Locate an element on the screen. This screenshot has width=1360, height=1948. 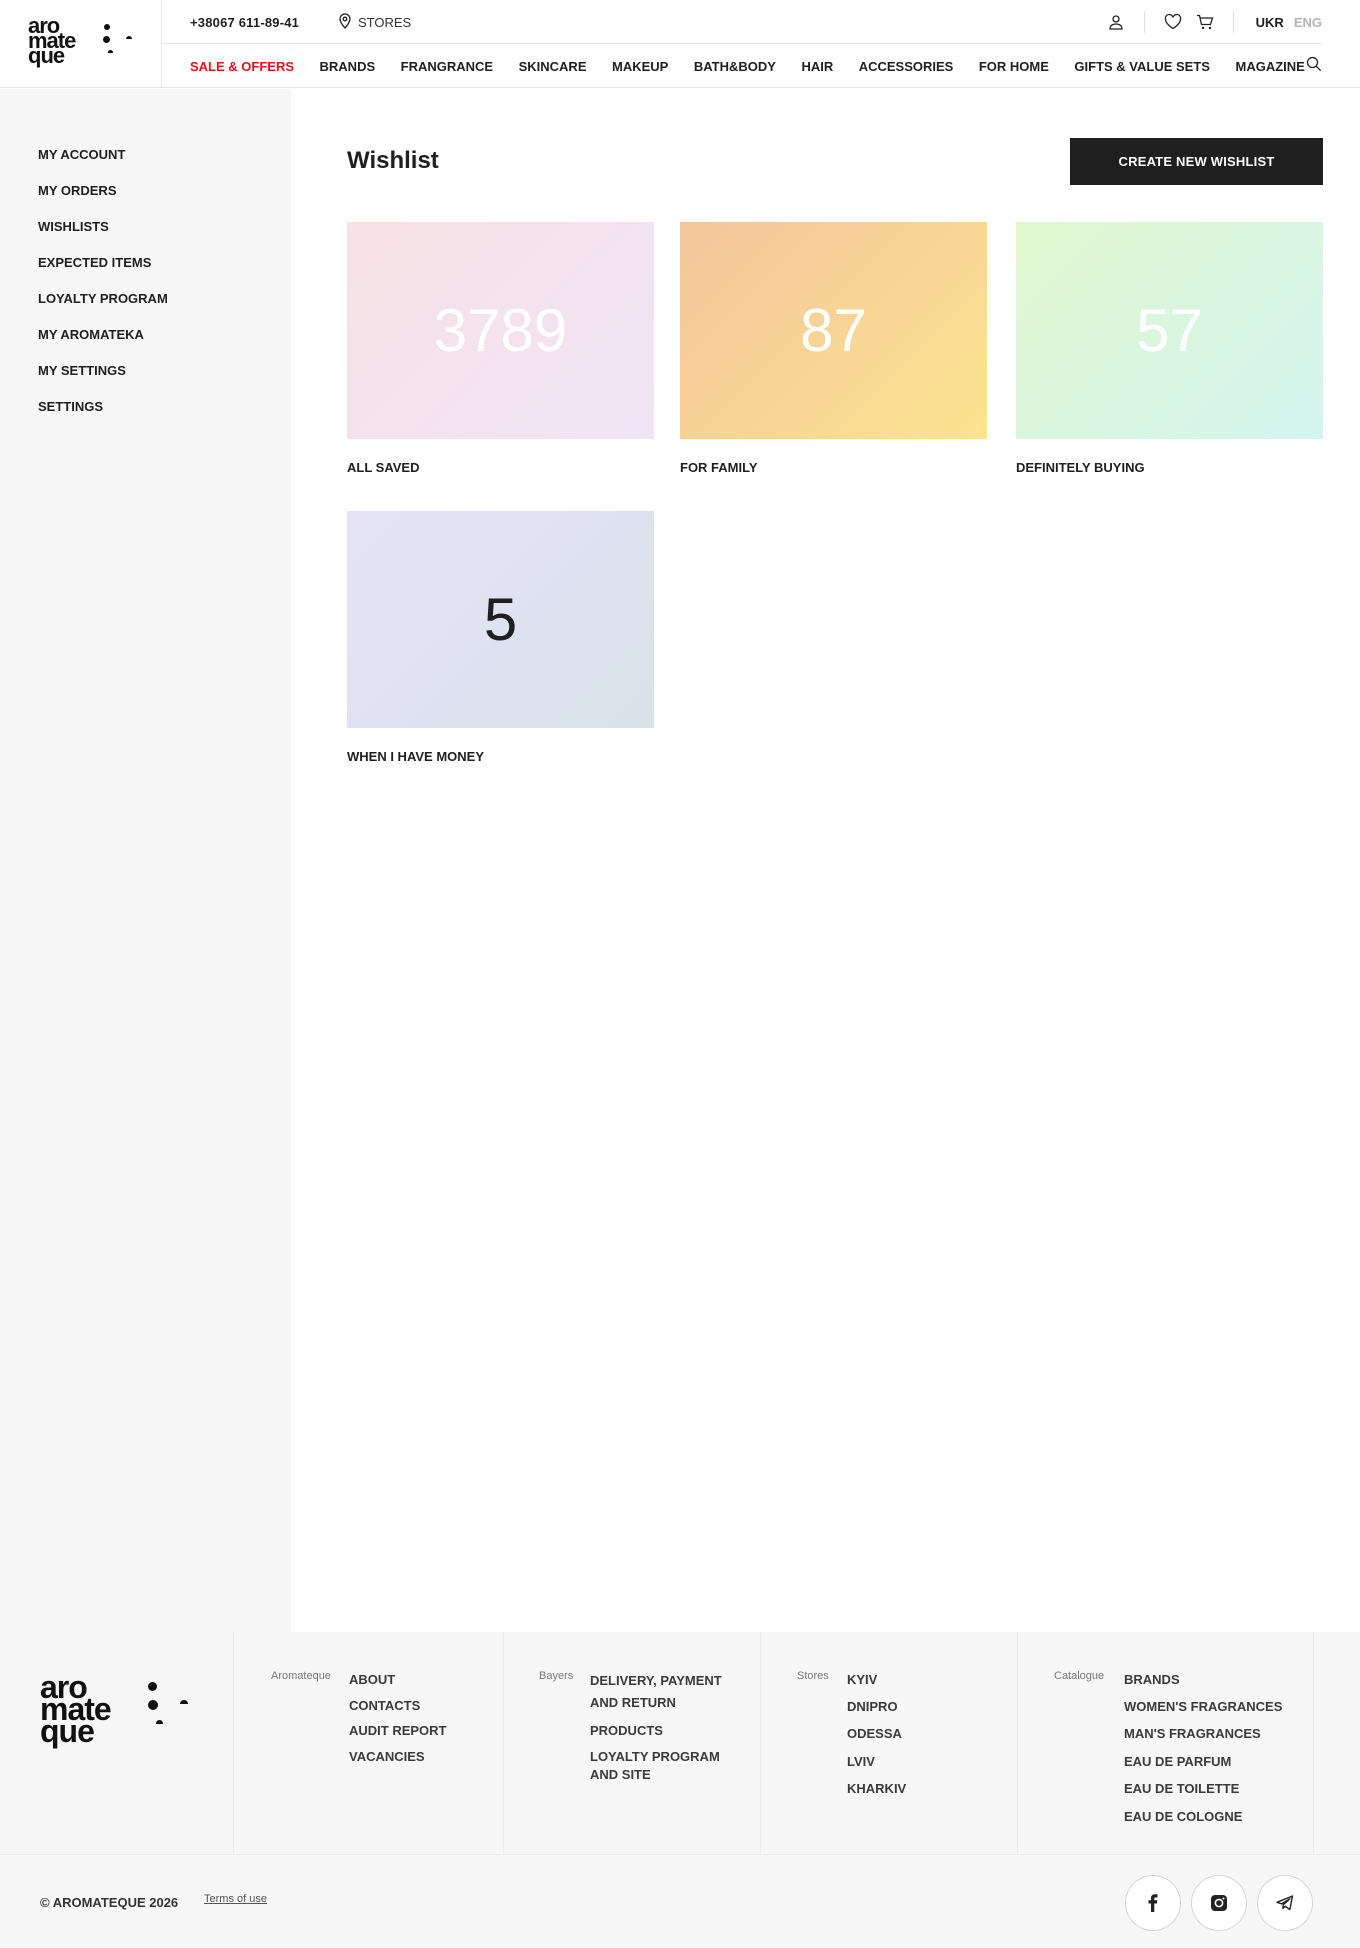
wishlist-card-for-family: 87 FOR FAMILY is located at coordinates (833, 348).